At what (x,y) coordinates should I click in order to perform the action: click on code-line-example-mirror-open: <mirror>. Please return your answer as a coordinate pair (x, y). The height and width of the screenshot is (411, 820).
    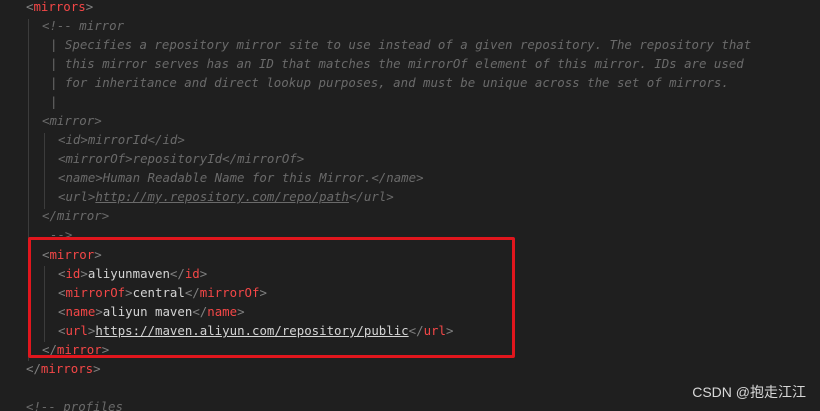
    Looking at the image, I should click on (72, 120).